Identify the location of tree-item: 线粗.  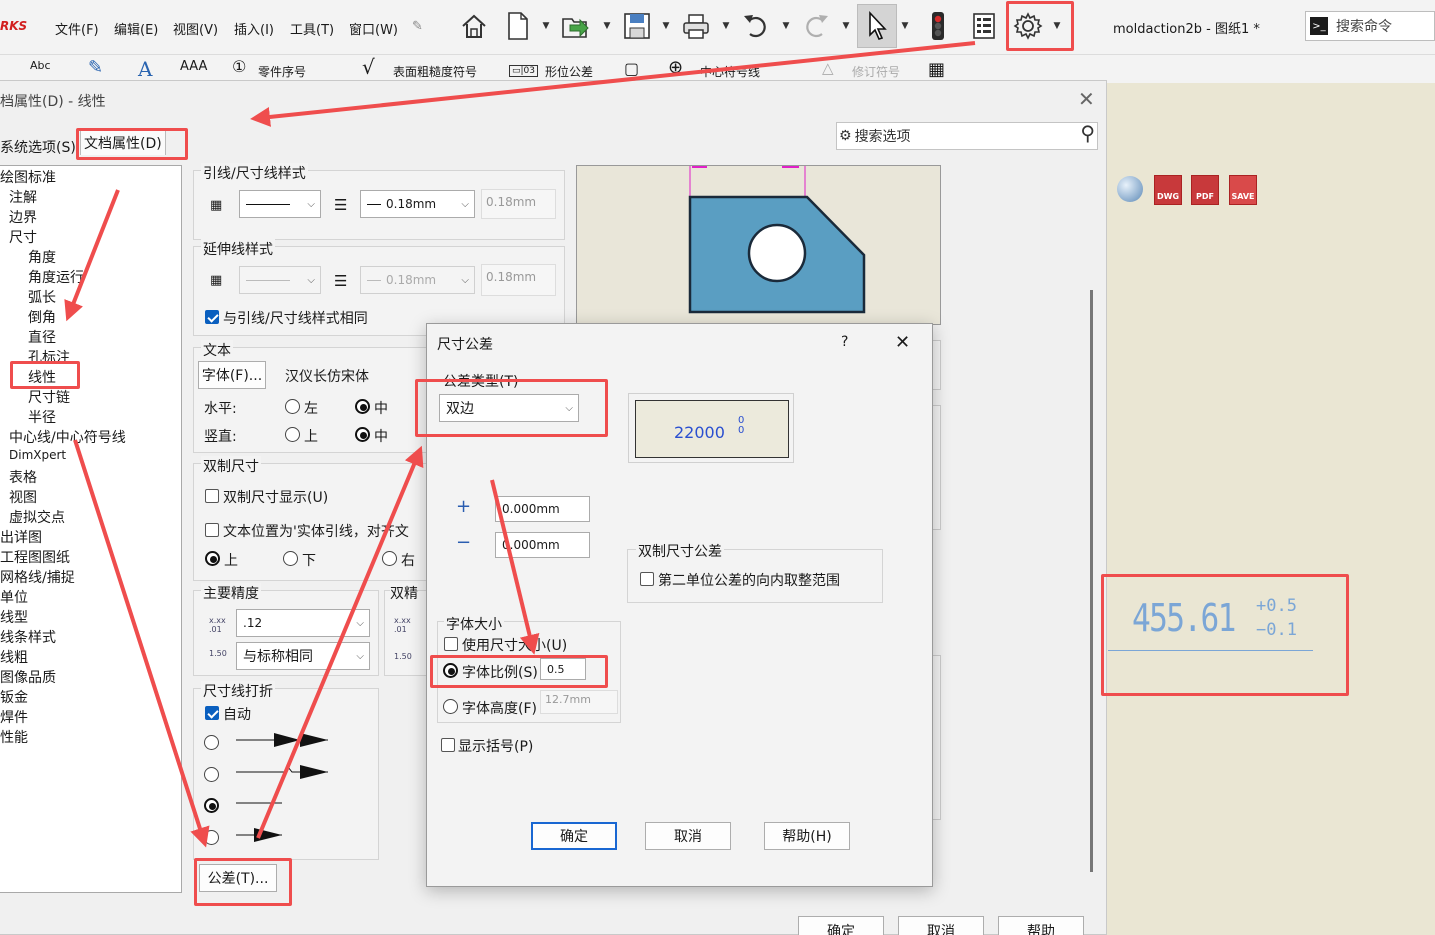
(14, 657).